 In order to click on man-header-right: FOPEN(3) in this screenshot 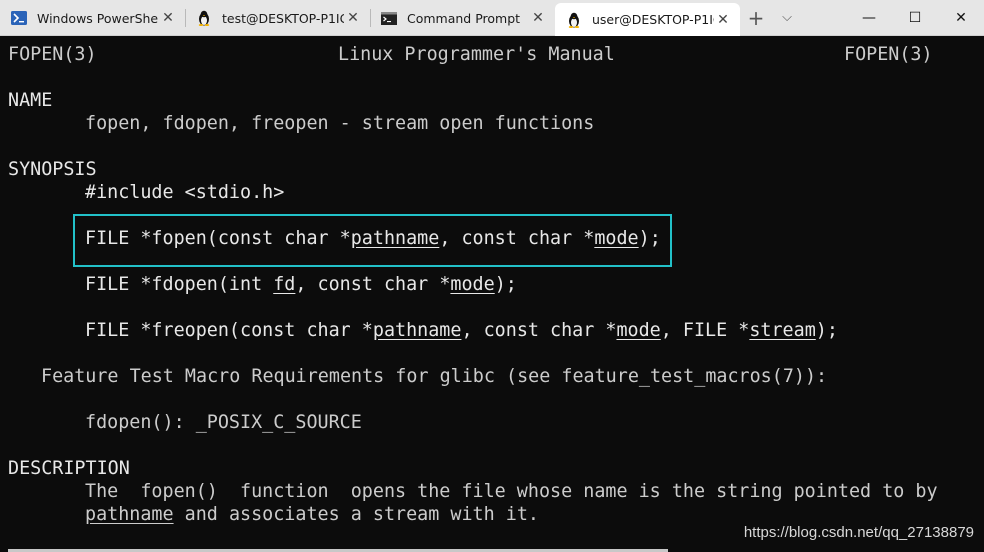, I will do `click(888, 54)`.